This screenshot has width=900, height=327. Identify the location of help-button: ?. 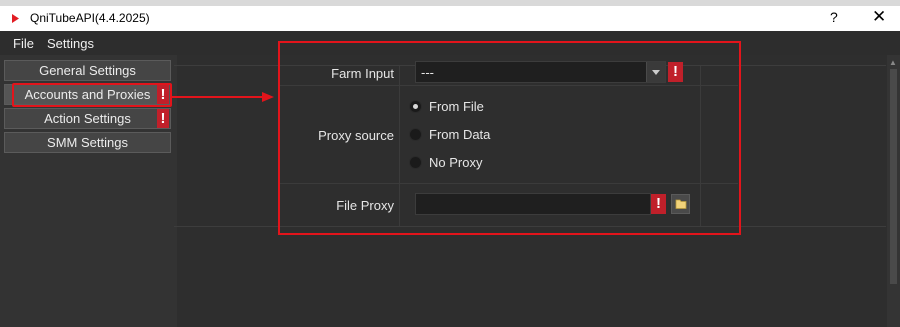
(834, 17).